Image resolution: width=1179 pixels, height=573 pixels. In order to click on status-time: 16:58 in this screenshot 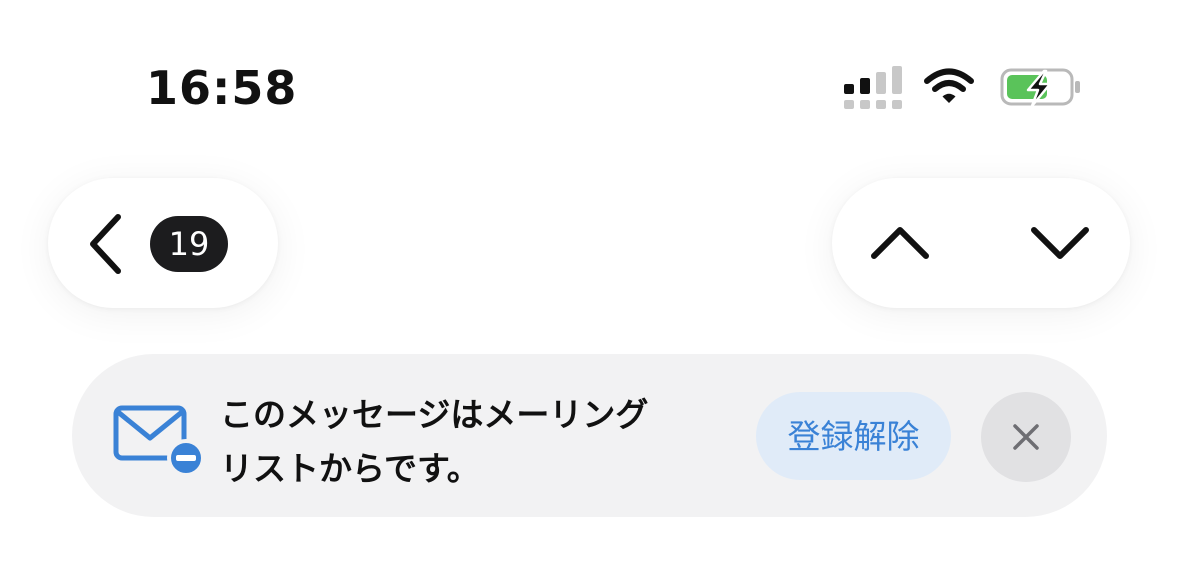, I will do `click(222, 88)`.